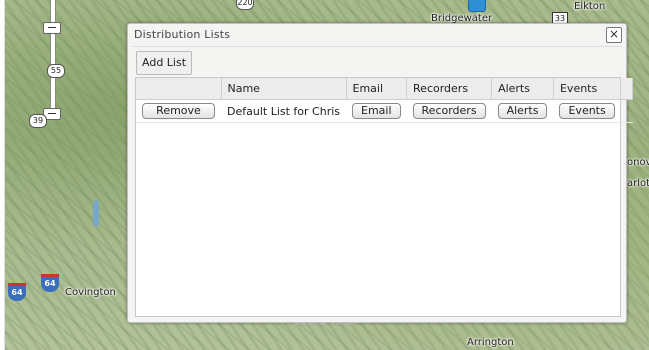 The height and width of the screenshot is (350, 649). Describe the element at coordinates (377, 46) in the screenshot. I see `title-divider` at that location.